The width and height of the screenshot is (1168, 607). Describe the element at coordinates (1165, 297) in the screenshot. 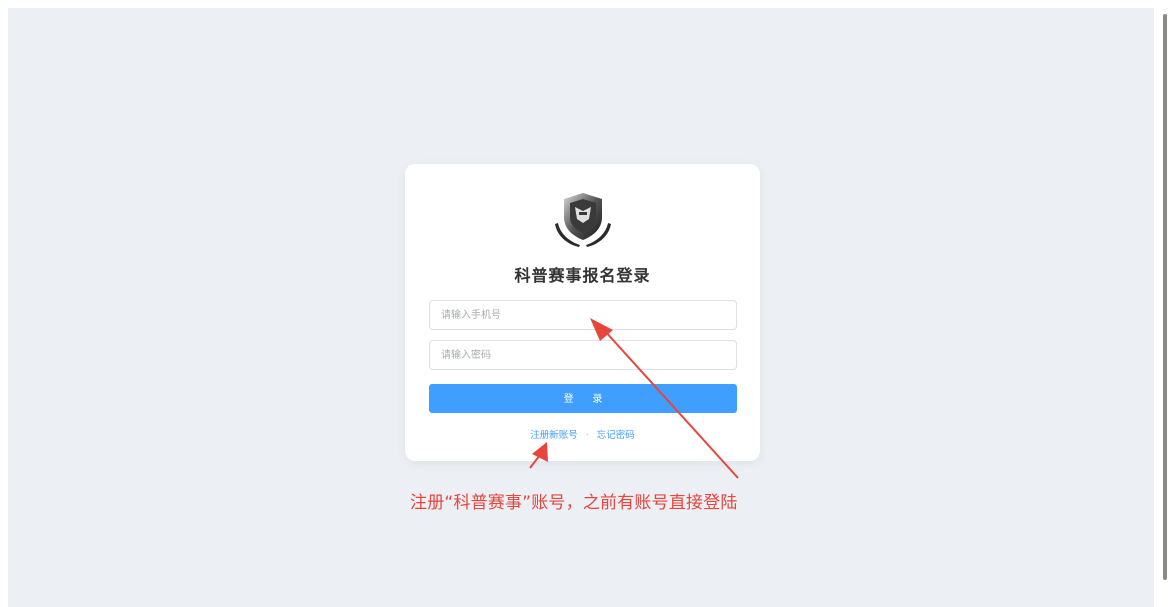

I see `scrollbar-thumb` at that location.